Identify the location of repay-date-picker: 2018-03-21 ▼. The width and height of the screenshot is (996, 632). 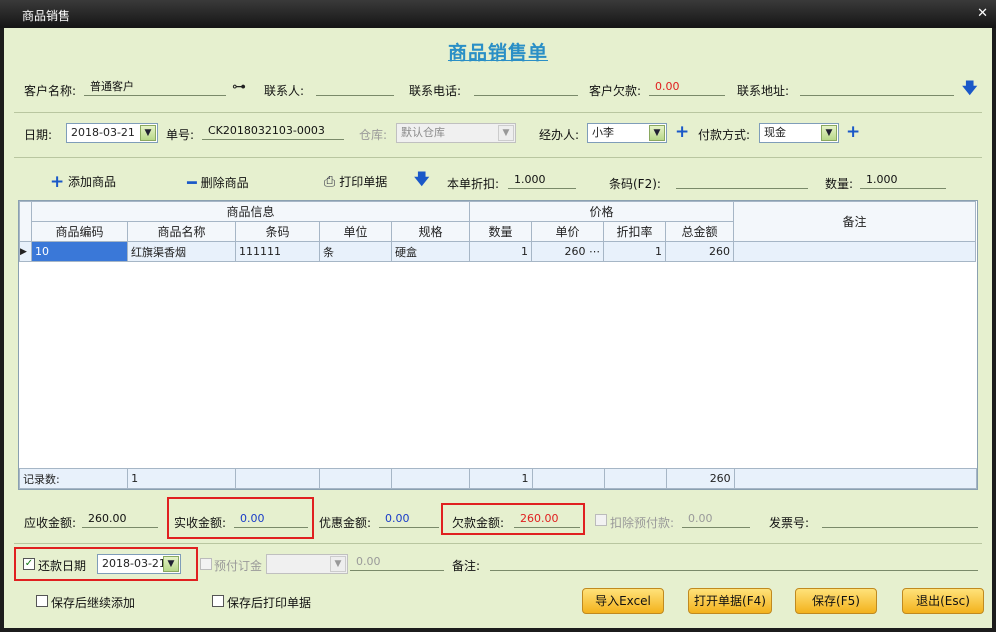
(139, 564).